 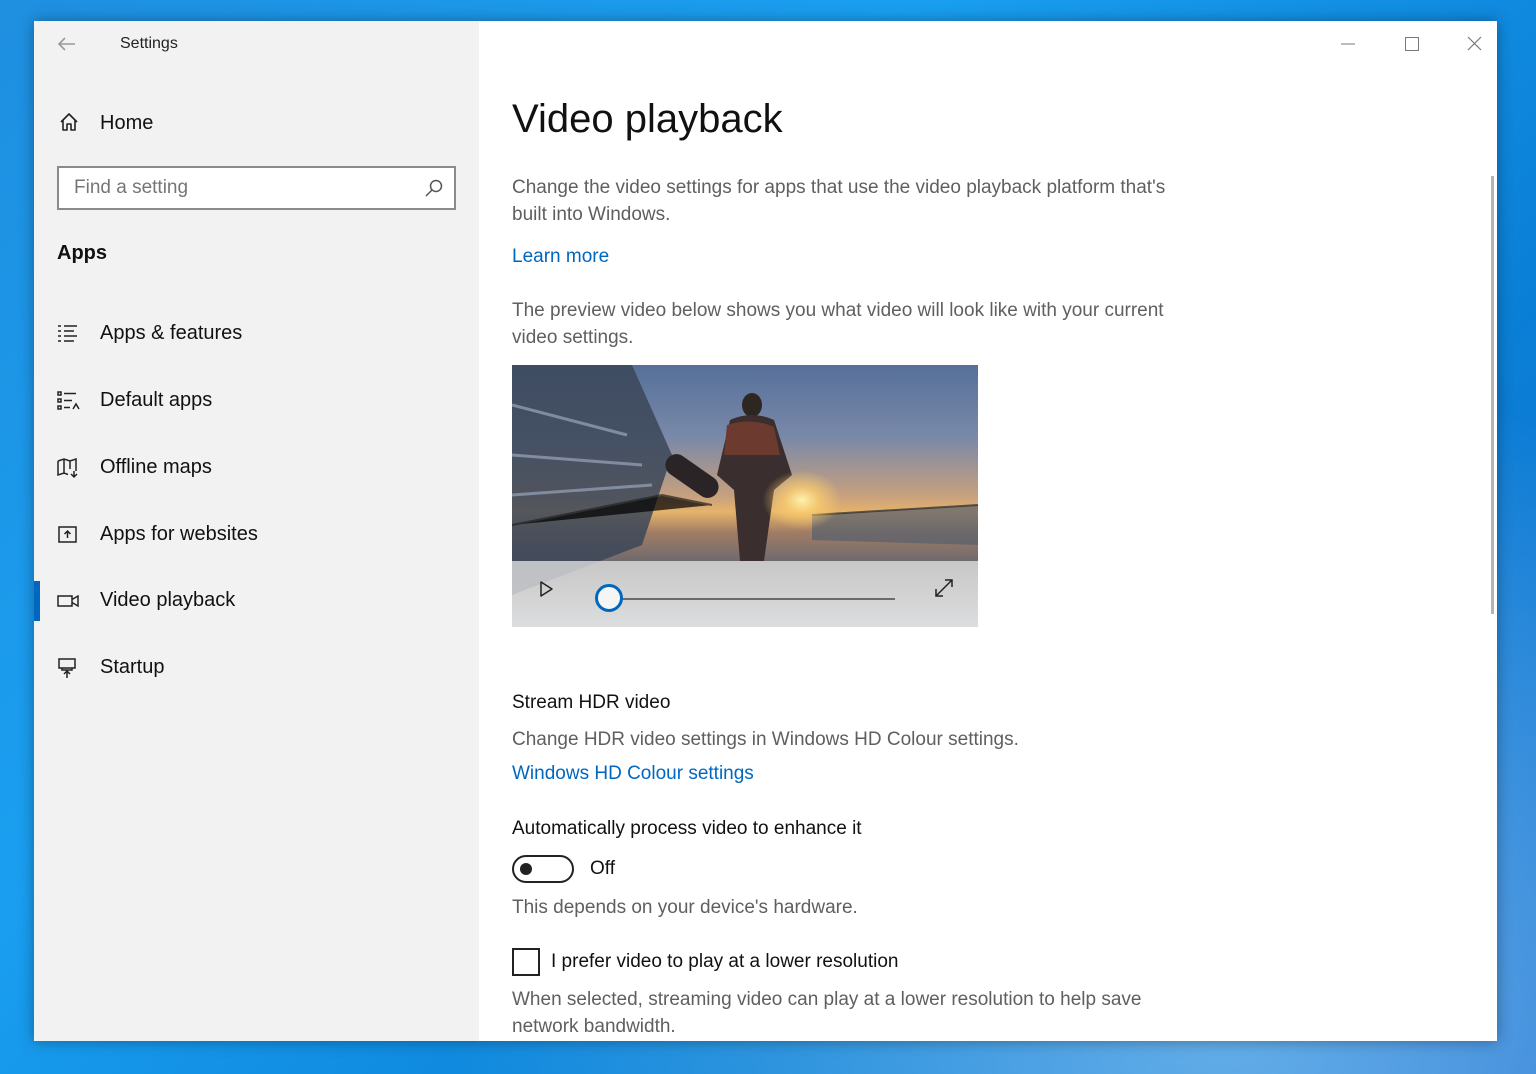 What do you see at coordinates (752, 599) in the screenshot?
I see `seek-bar` at bounding box center [752, 599].